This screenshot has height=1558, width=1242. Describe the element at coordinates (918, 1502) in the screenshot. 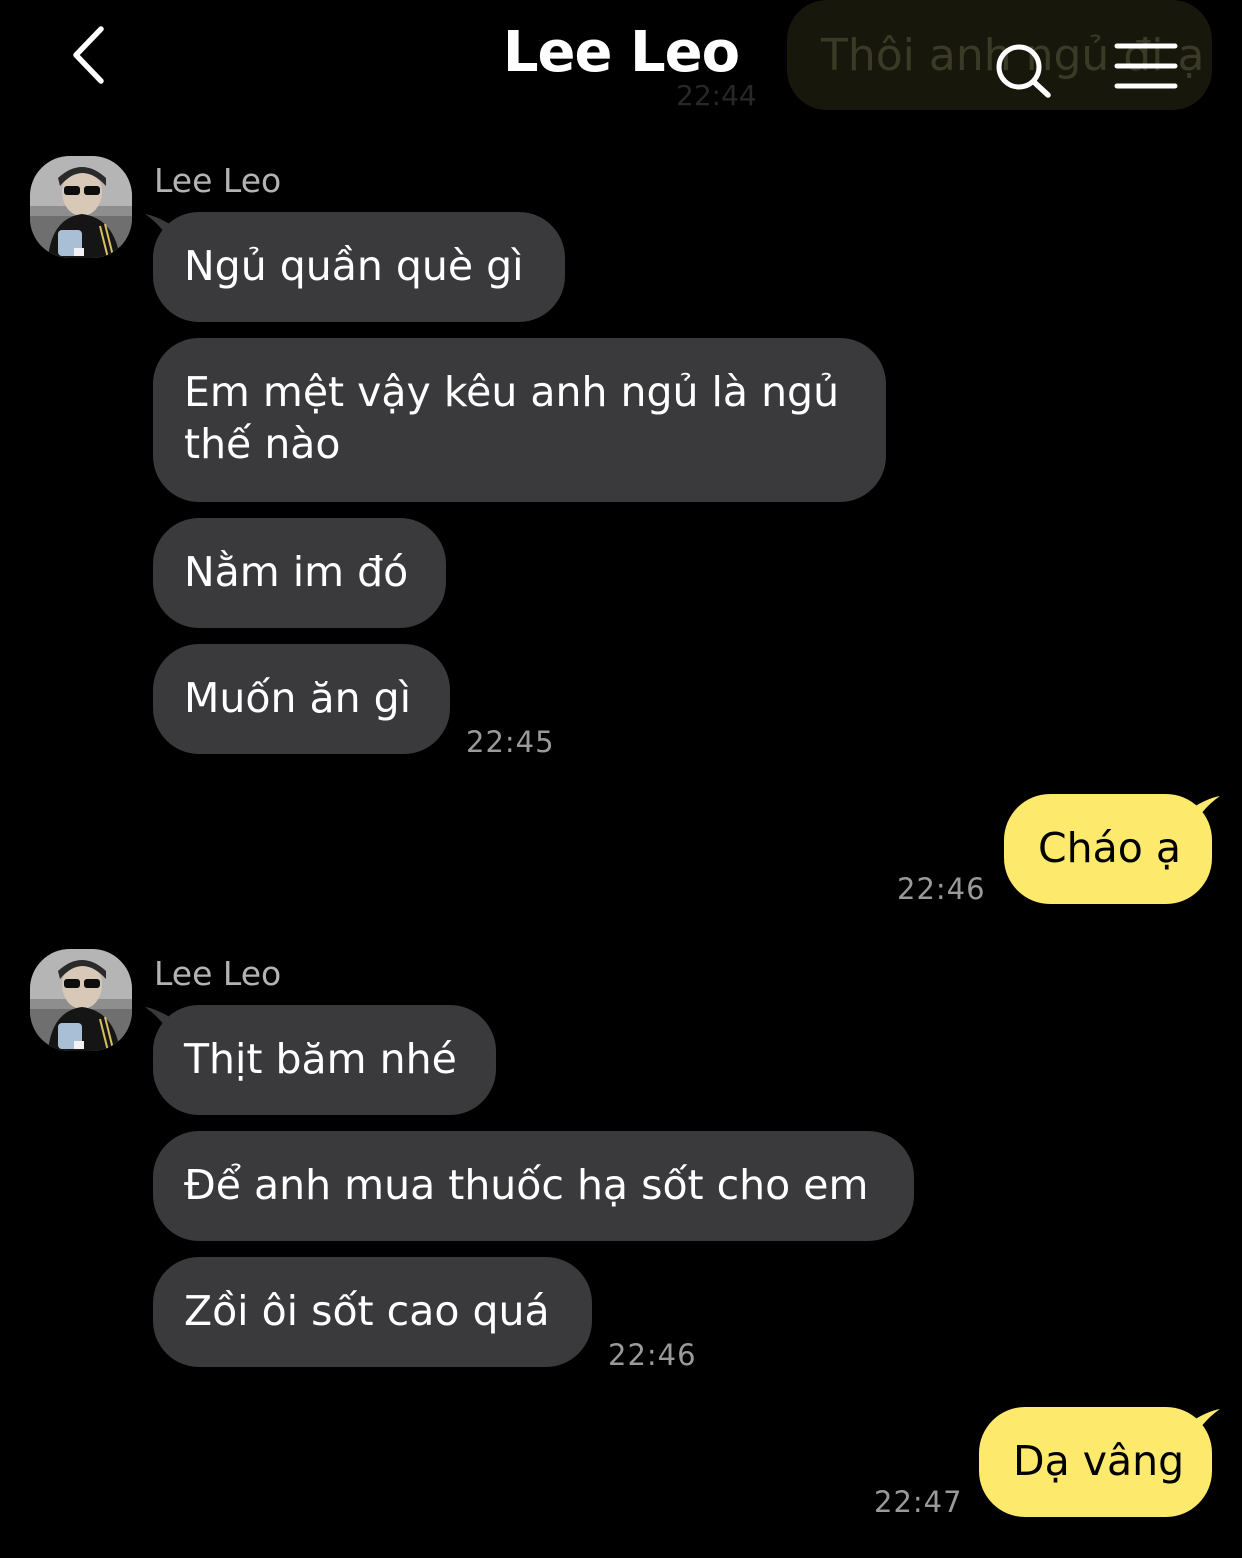

I see `message-timestamp: 22:47` at that location.